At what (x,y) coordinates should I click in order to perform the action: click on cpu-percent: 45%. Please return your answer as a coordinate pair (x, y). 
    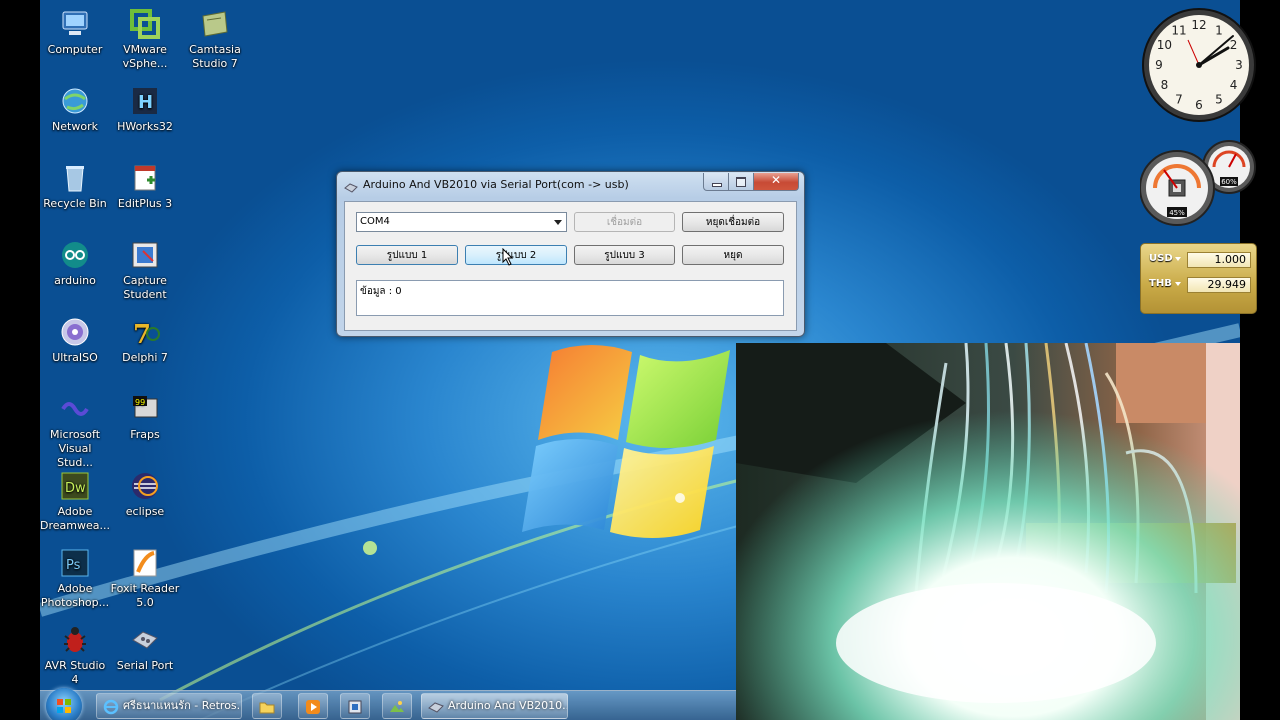
    Looking at the image, I should click on (1177, 213).